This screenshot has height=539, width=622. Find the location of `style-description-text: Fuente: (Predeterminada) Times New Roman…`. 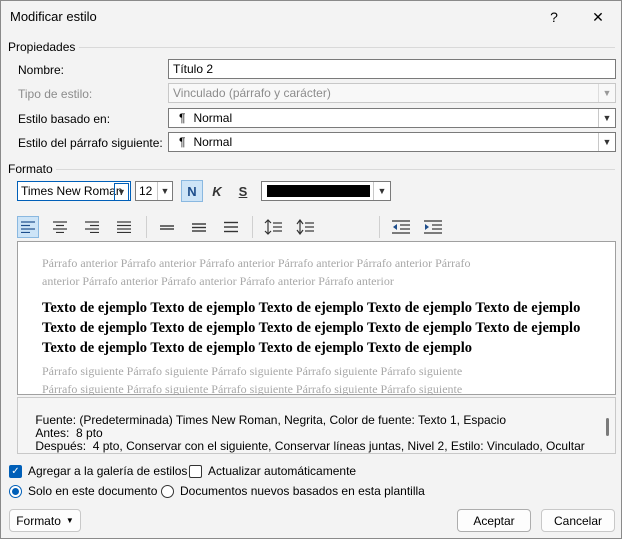

style-description-text: Fuente: (Predeterminada) Times New Roman… is located at coordinates (303, 433).